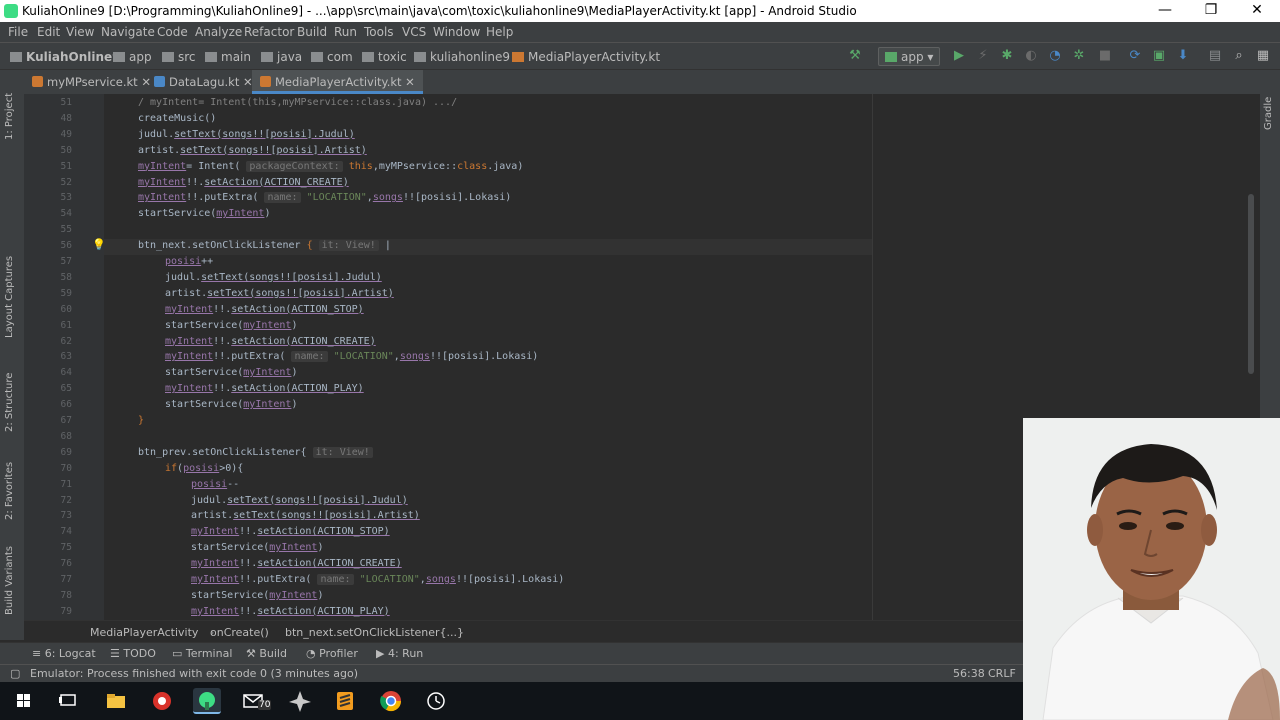  I want to click on debug-icon: ✱, so click(1007, 56).